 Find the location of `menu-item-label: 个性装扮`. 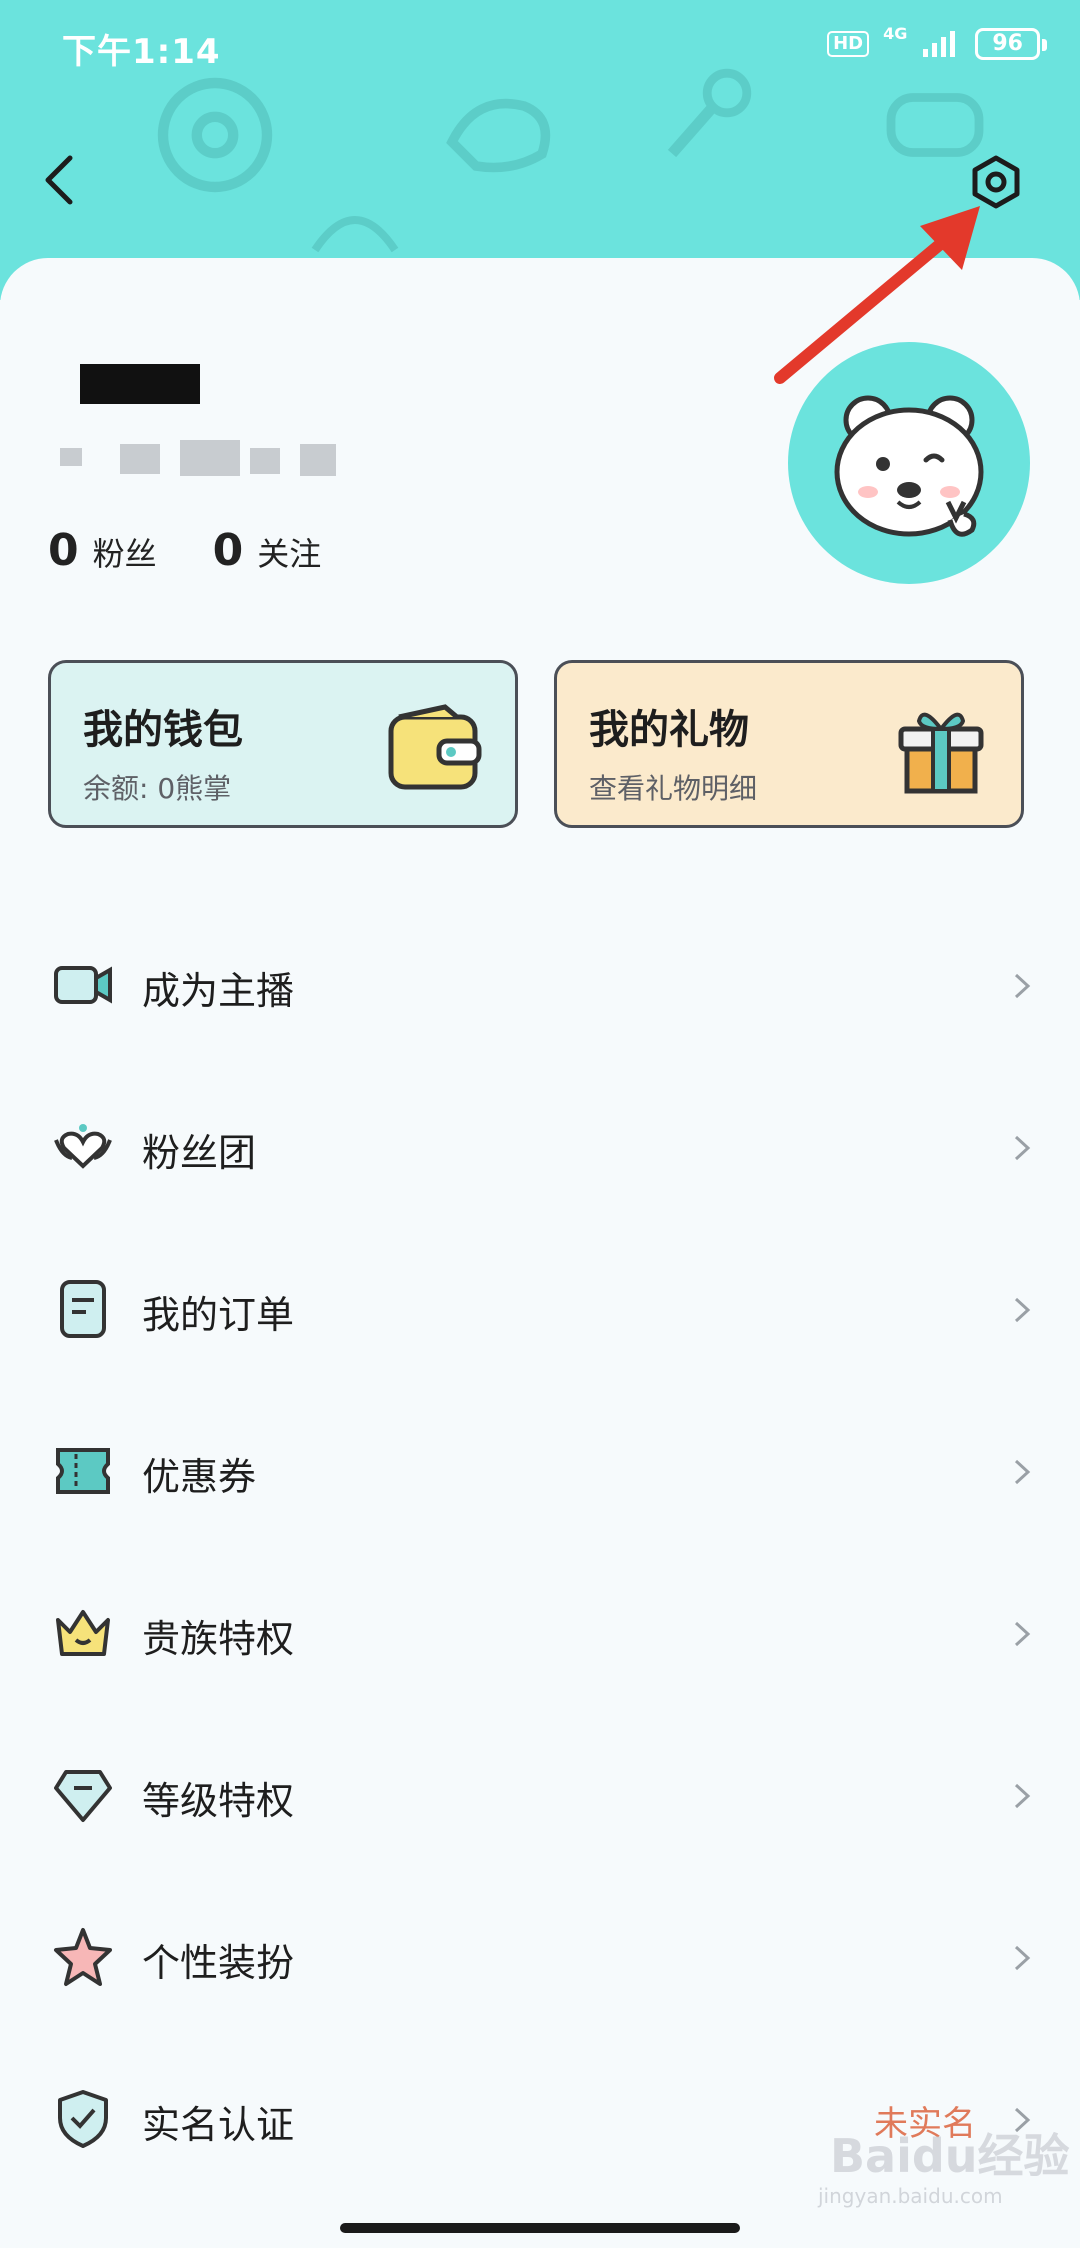

menu-item-label: 个性装扮 is located at coordinates (218, 1963).